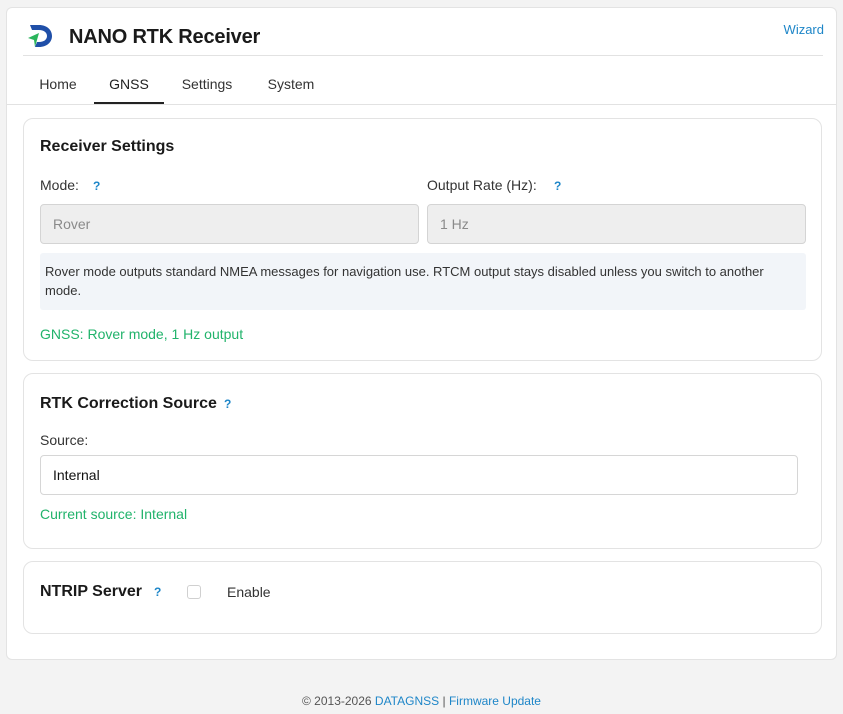  What do you see at coordinates (804, 29) in the screenshot?
I see `wizard-link: Wizard` at bounding box center [804, 29].